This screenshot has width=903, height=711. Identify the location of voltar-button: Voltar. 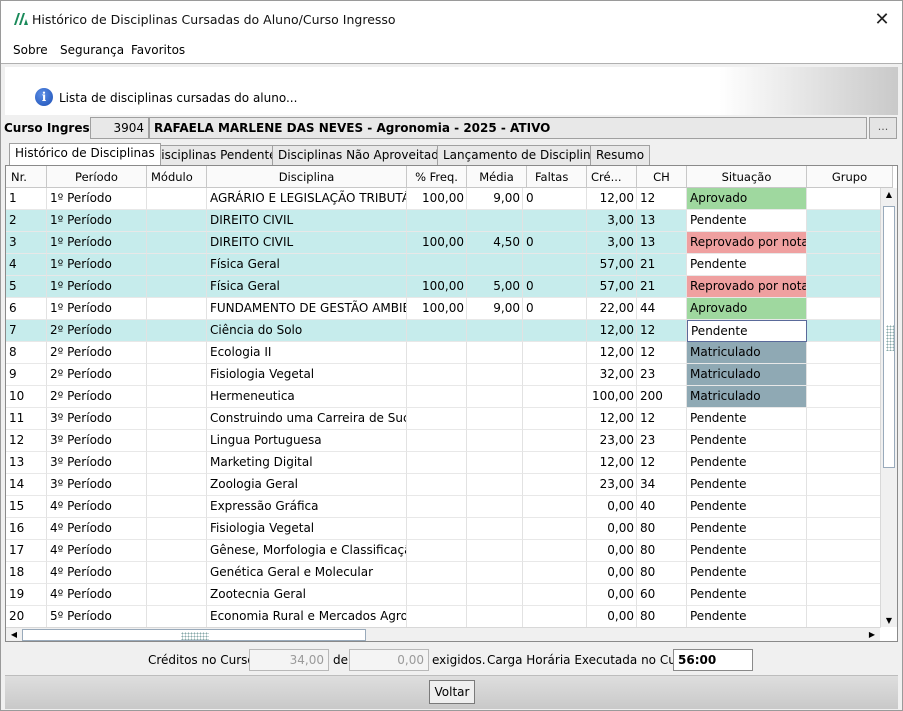
(452, 692).